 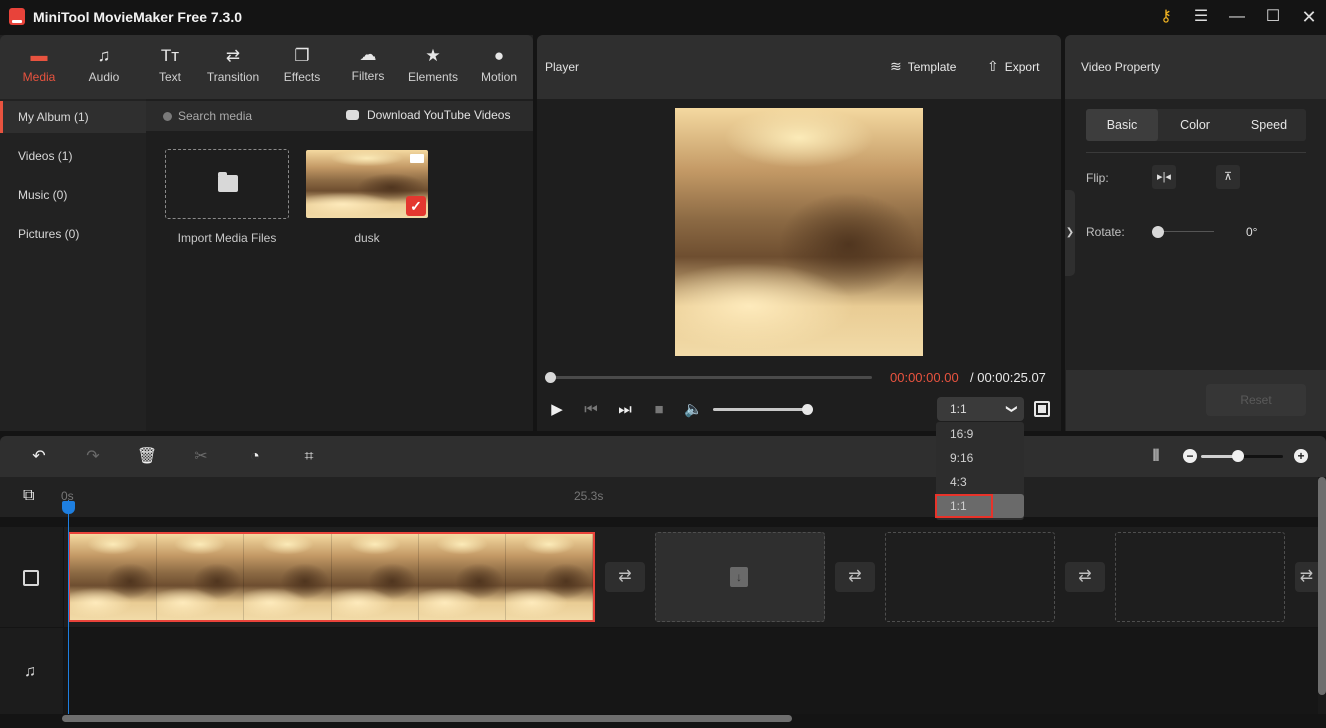 I want to click on audio-track, so click(x=659, y=671).